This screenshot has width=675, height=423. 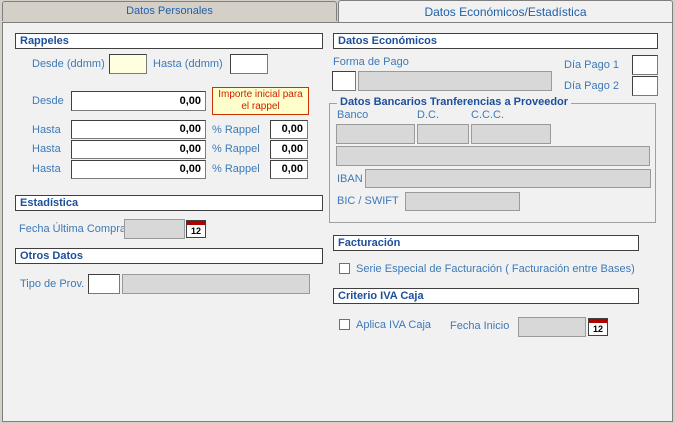 I want to click on banco-input, so click(x=375, y=134).